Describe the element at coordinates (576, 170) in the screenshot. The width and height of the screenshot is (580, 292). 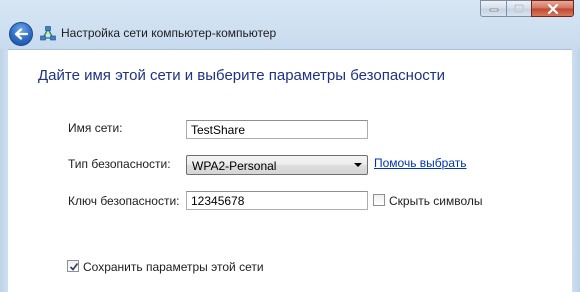
I see `window-frame-right` at that location.